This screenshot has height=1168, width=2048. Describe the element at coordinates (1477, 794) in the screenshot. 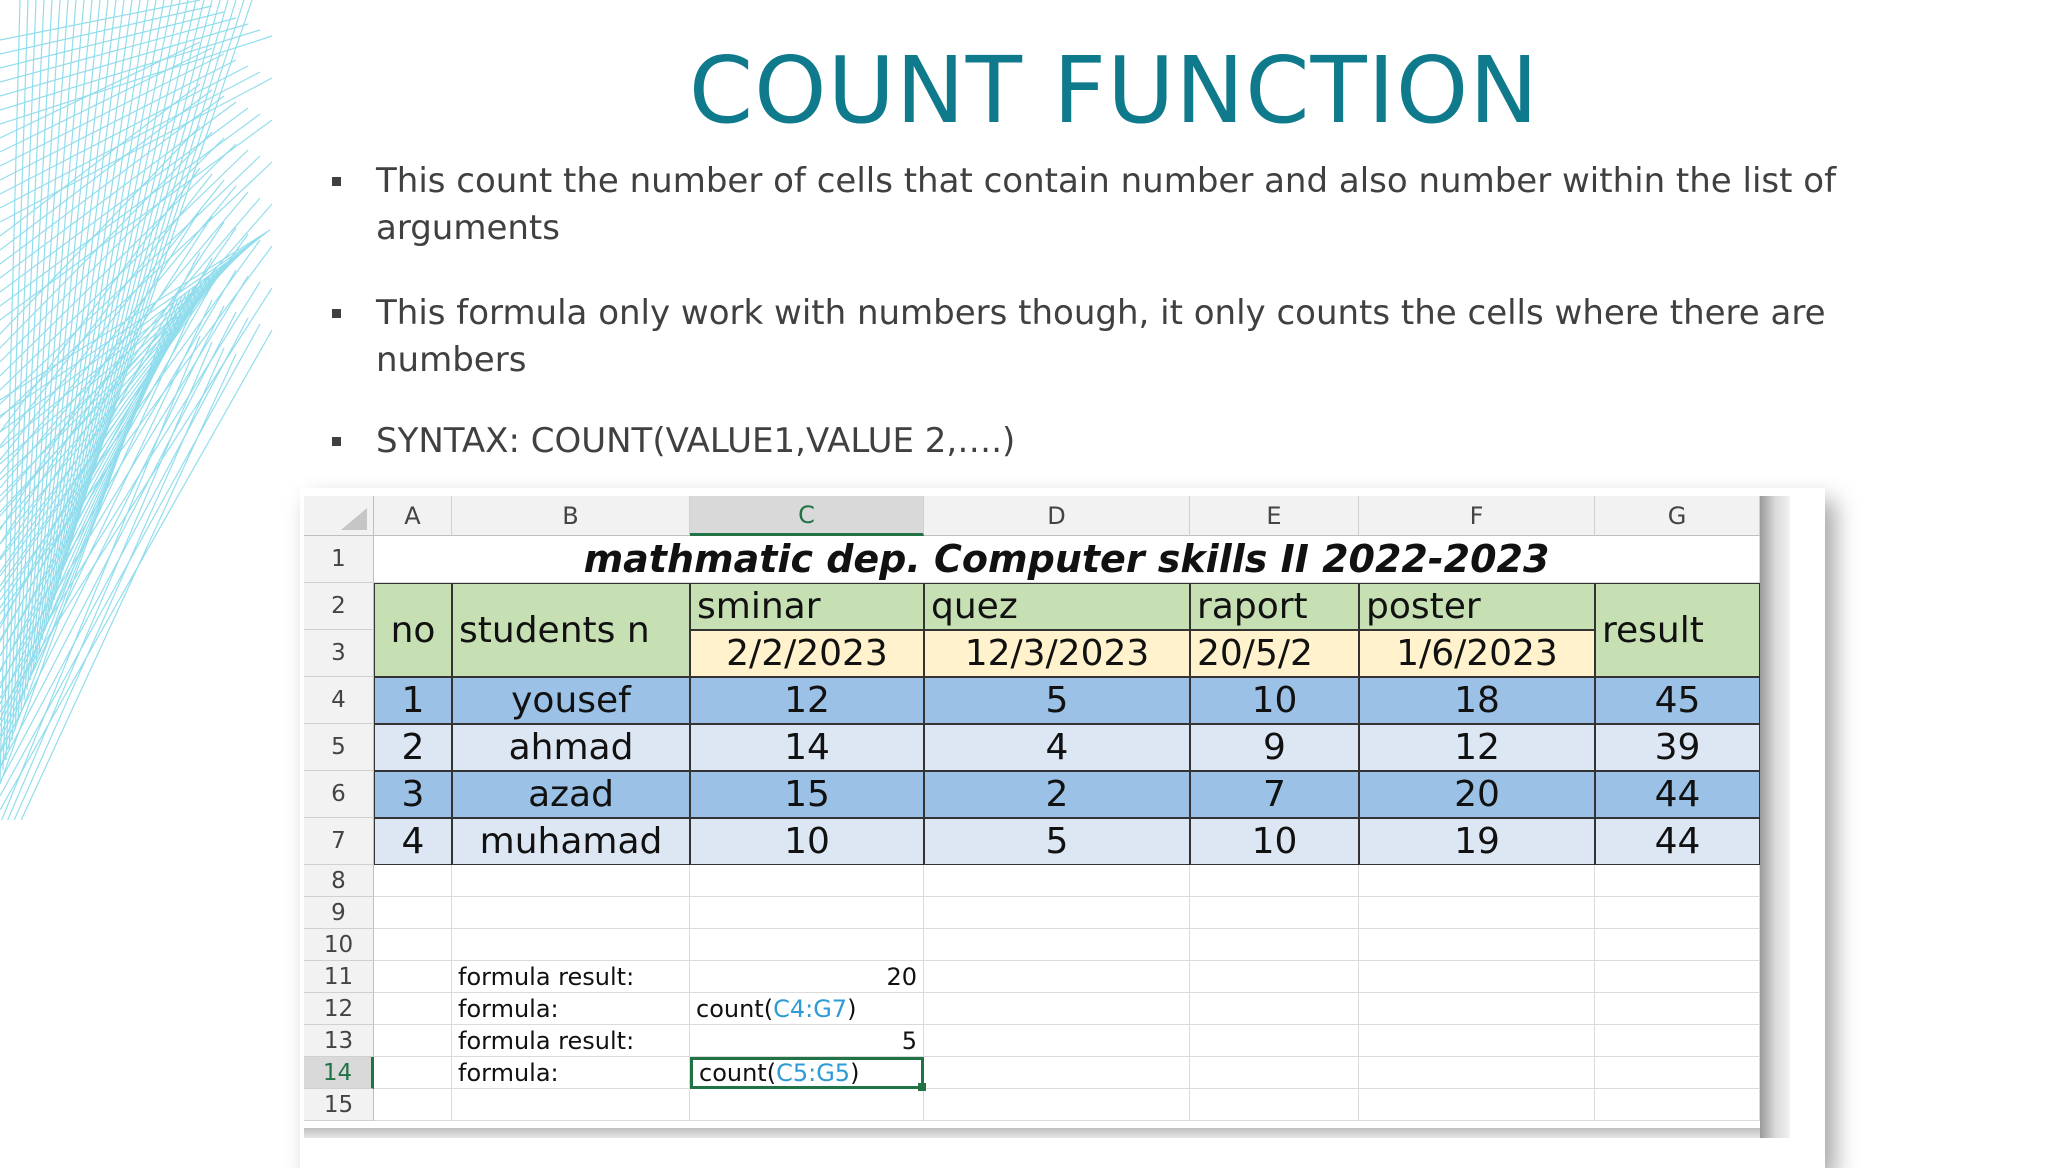

I see `data-cell-poster: 20` at that location.